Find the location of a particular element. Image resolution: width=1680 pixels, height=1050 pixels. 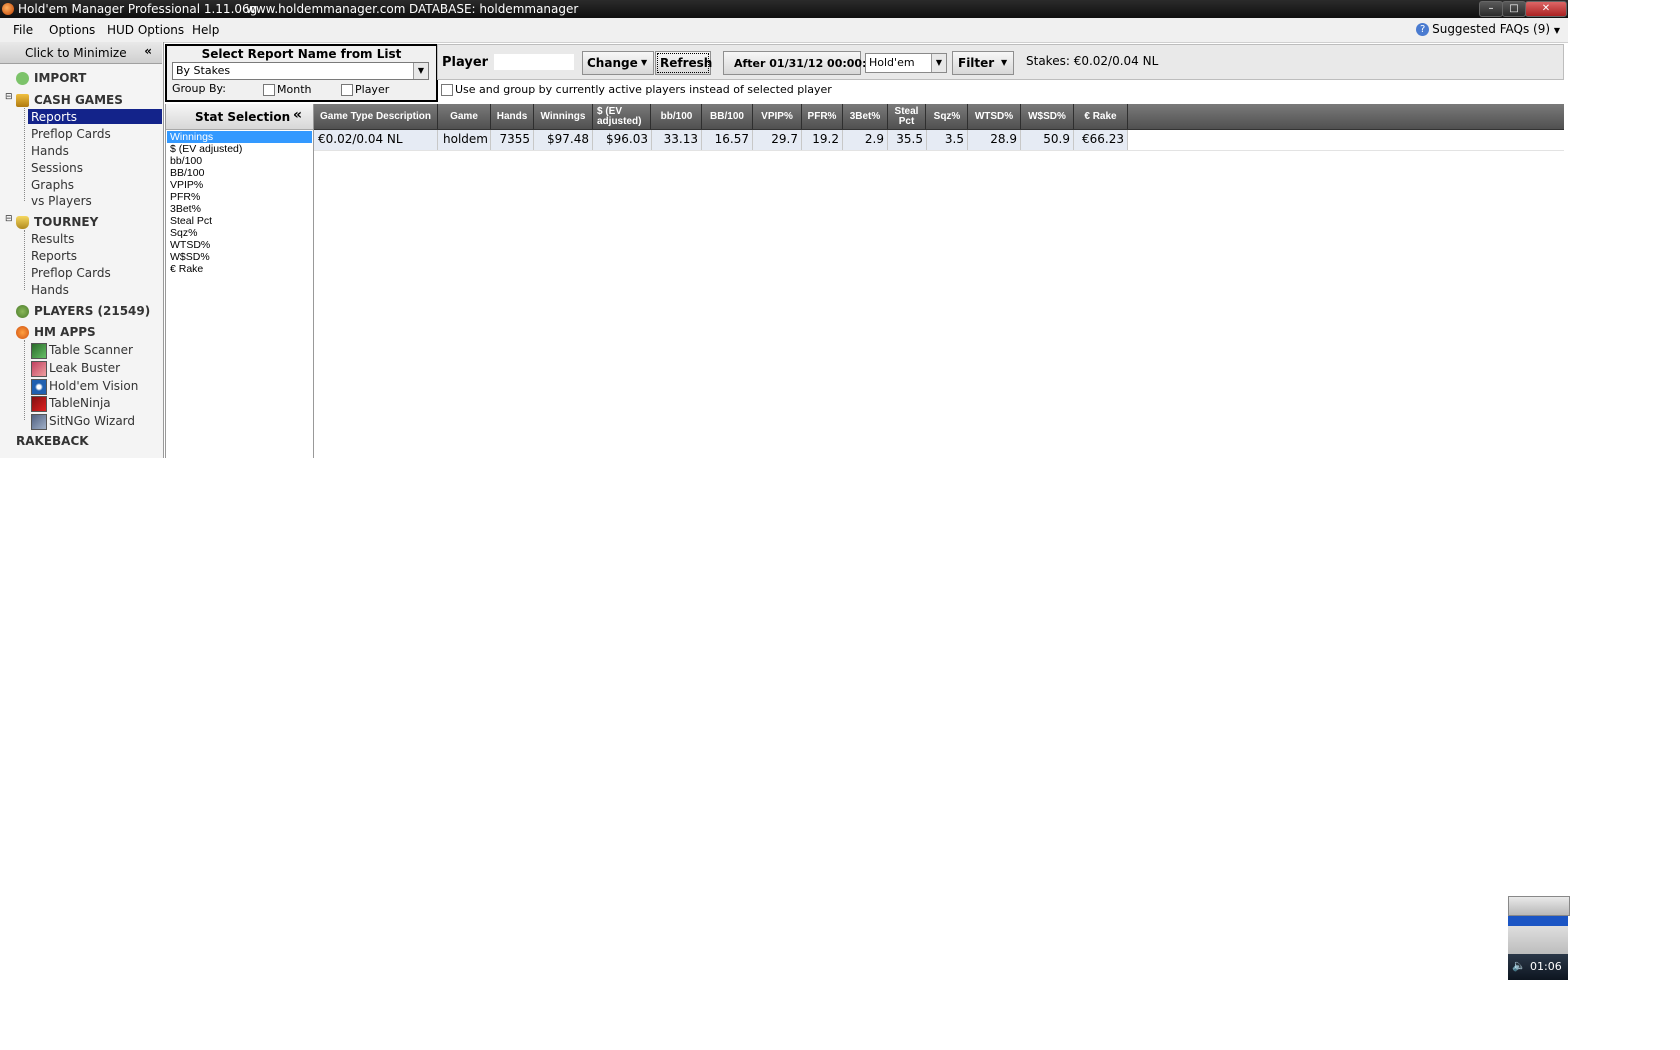

game-type-select: Hold'em ▼ is located at coordinates (906, 63).